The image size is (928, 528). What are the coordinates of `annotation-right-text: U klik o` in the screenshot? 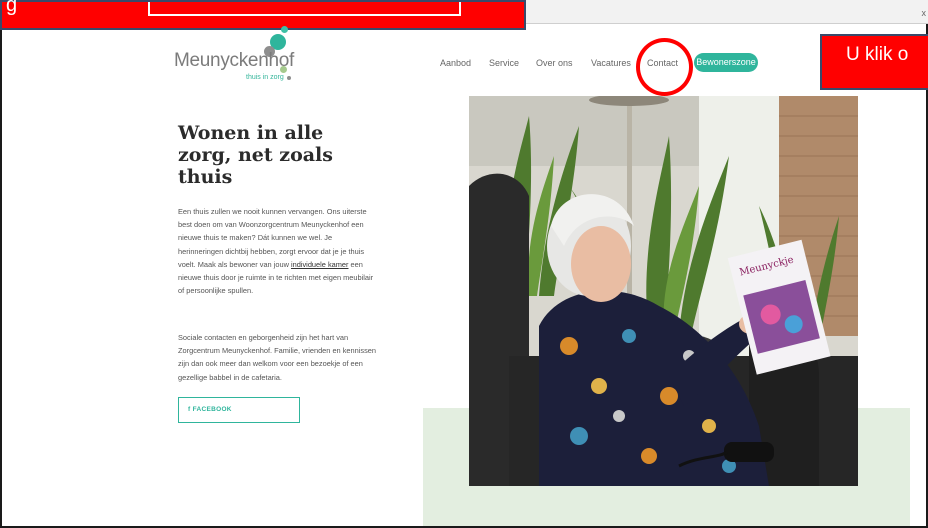 It's located at (877, 54).